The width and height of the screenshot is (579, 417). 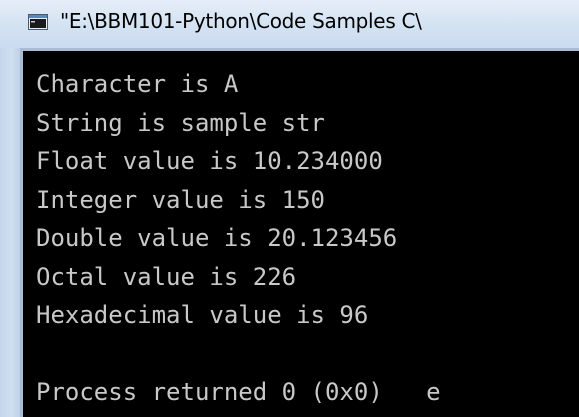 What do you see at coordinates (241, 21) in the screenshot?
I see `window-title: "E:\BBM101-Python\Code Samples C\` at bounding box center [241, 21].